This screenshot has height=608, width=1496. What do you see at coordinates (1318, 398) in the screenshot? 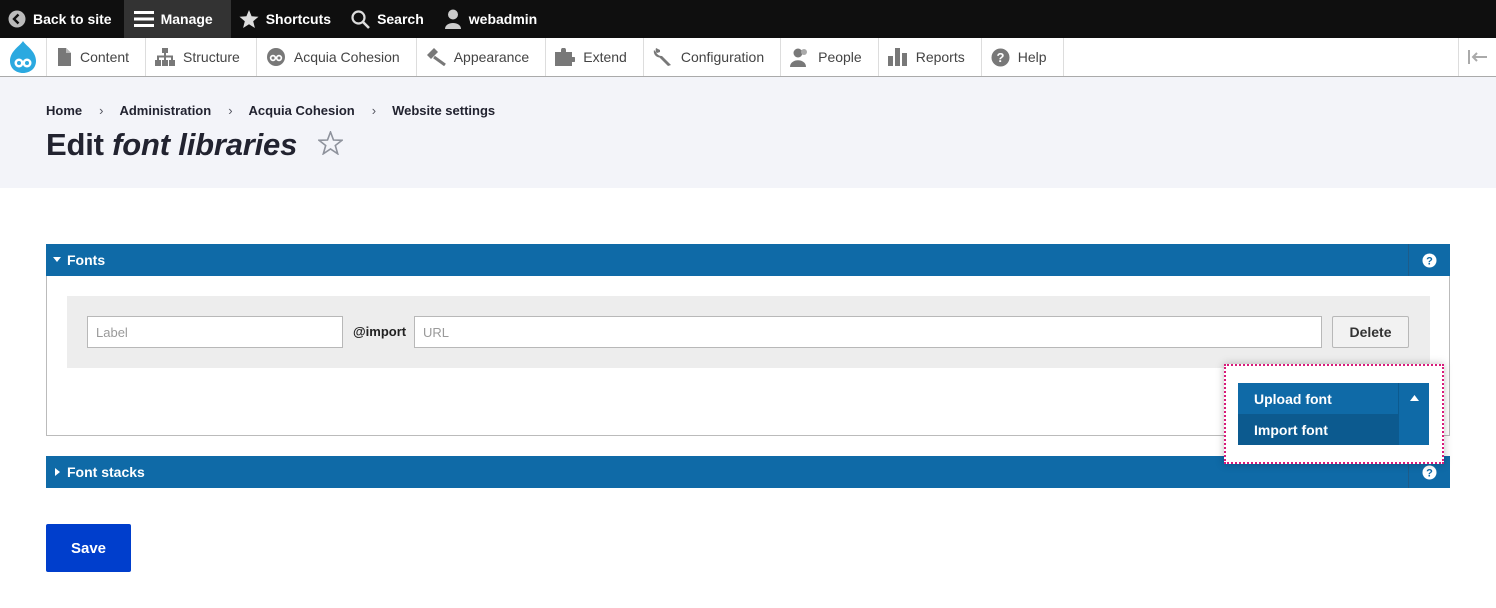
I see `upload-font-button: Upload font` at bounding box center [1318, 398].